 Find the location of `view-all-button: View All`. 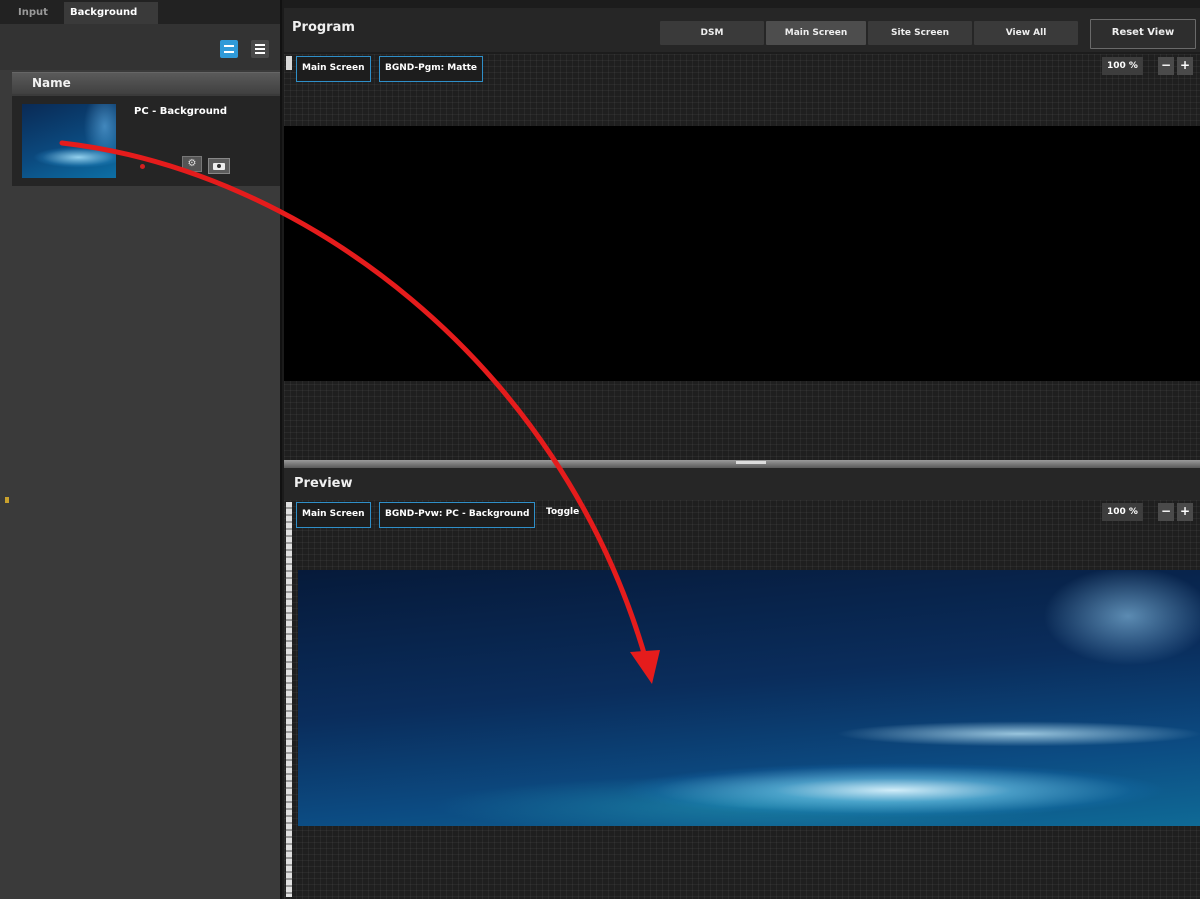

view-all-button: View All is located at coordinates (1026, 33).